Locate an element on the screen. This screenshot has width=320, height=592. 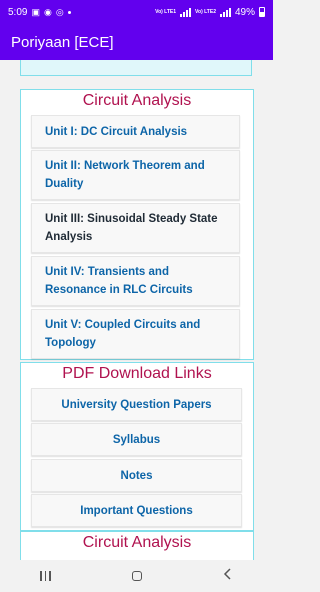
section-title: PDF Download Links is located at coordinates (137, 373).